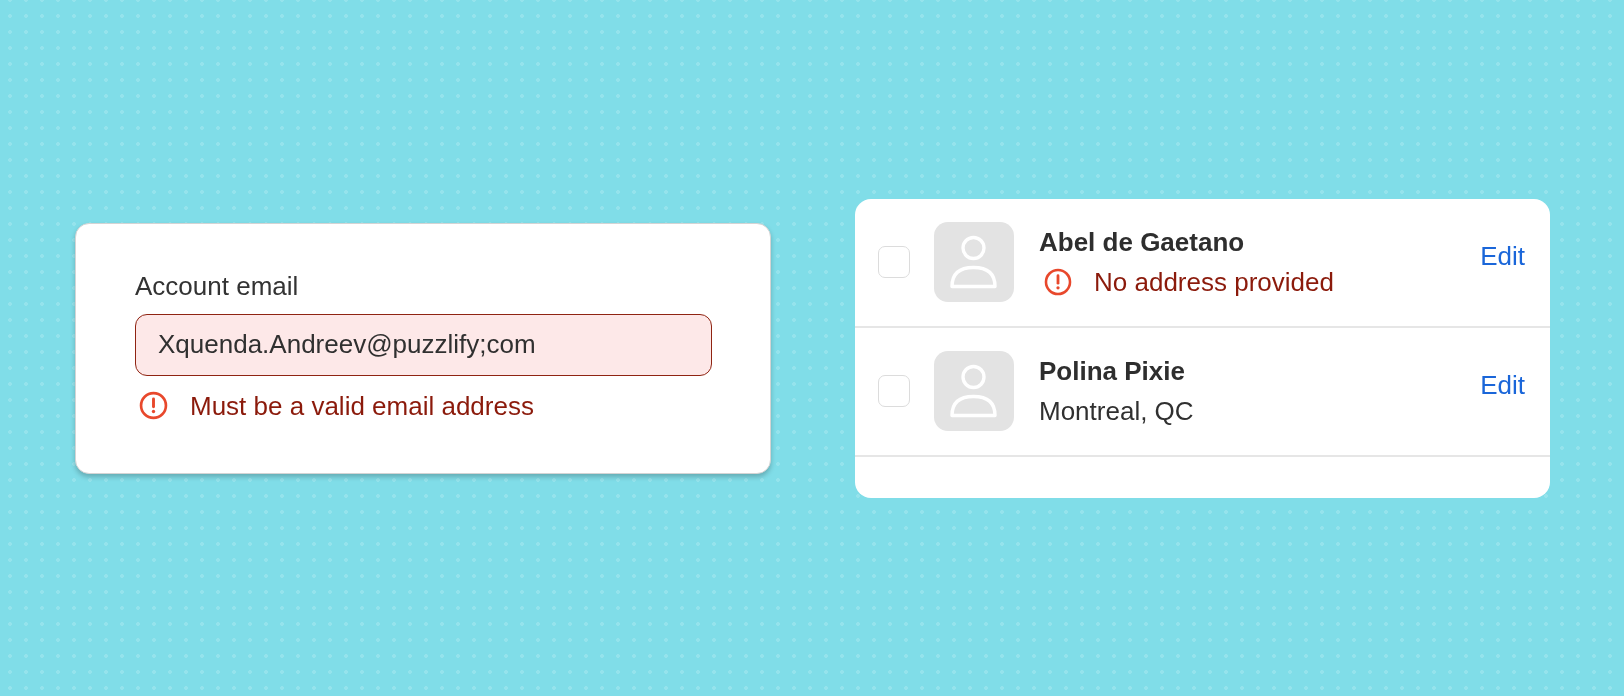 Image resolution: width=1624 pixels, height=696 pixels. I want to click on contact-name: Abel de Gaetano, so click(1142, 242).